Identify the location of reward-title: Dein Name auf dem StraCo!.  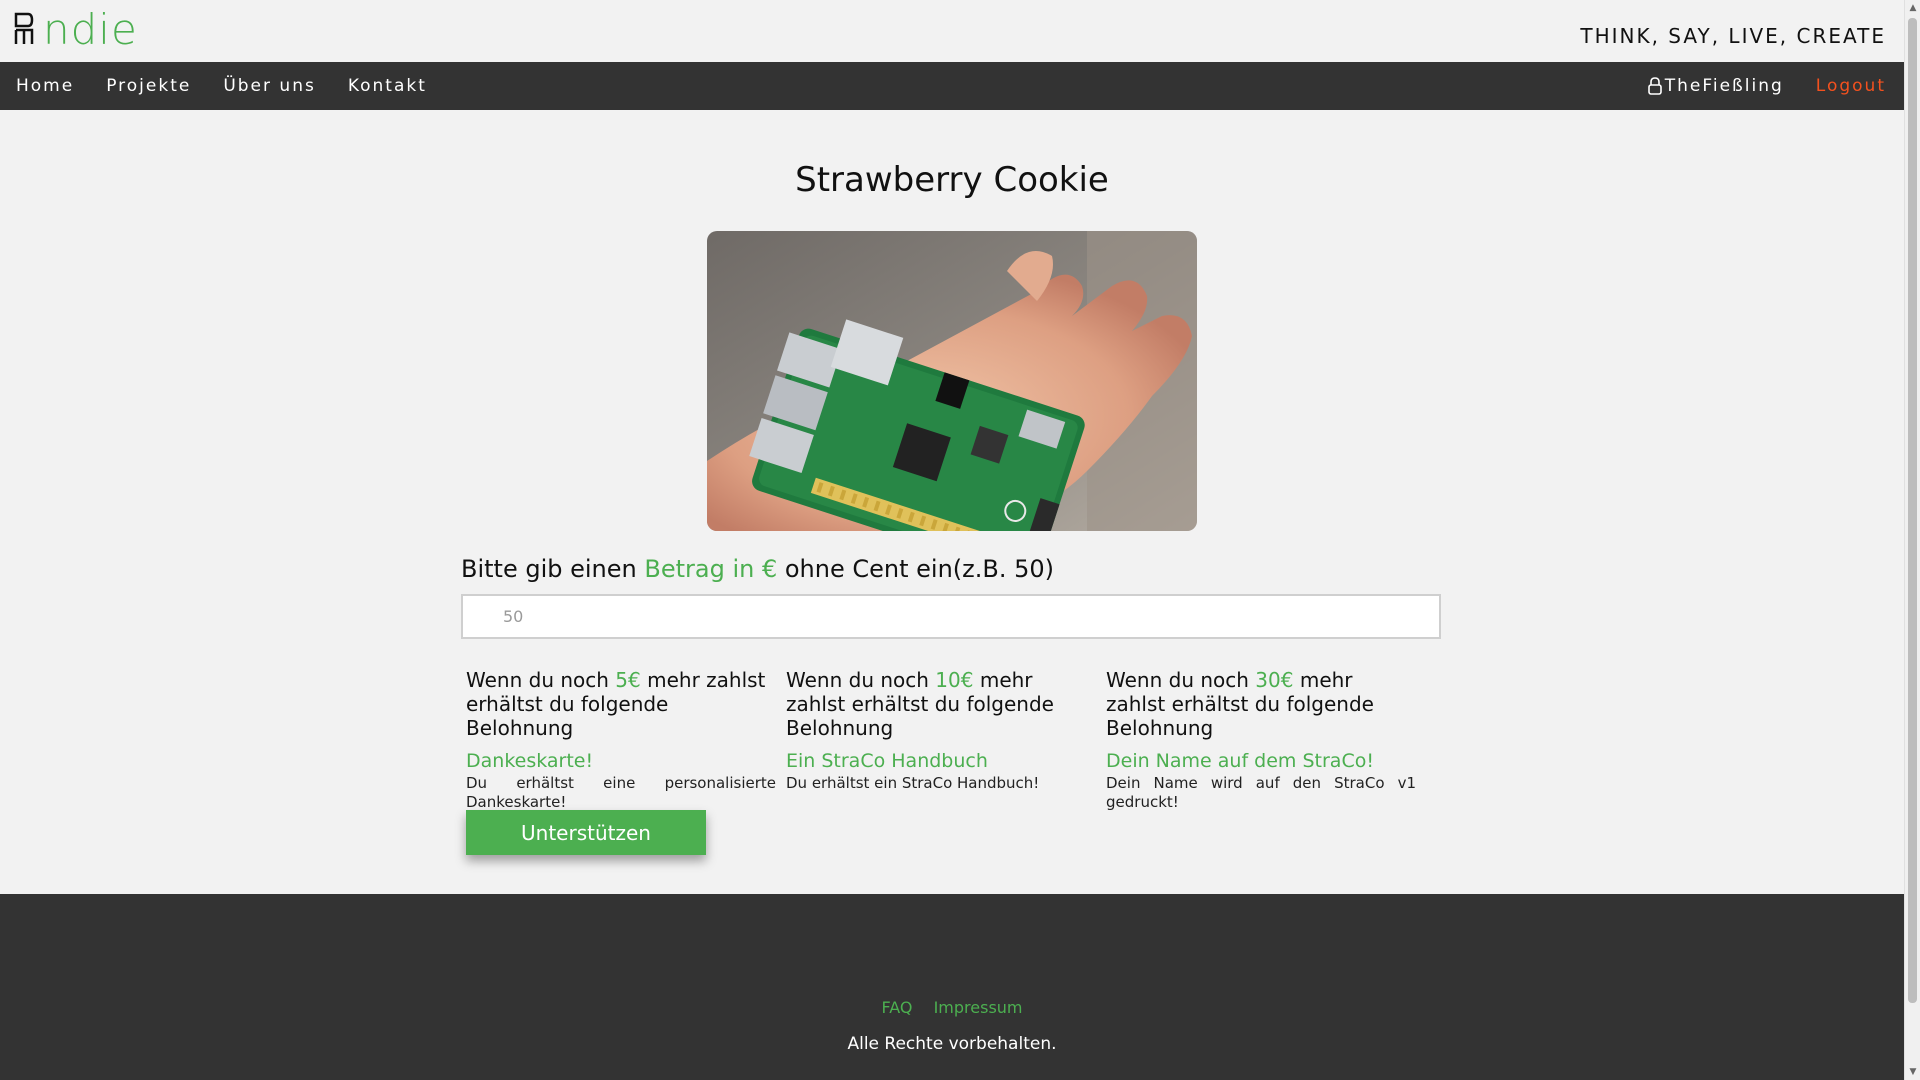
(1240, 761).